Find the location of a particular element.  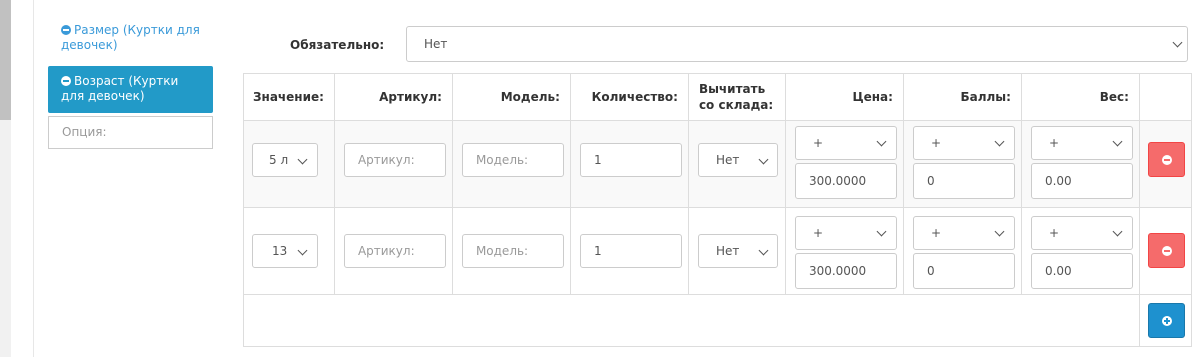

page-scrollbar is located at coordinates (5, 178).